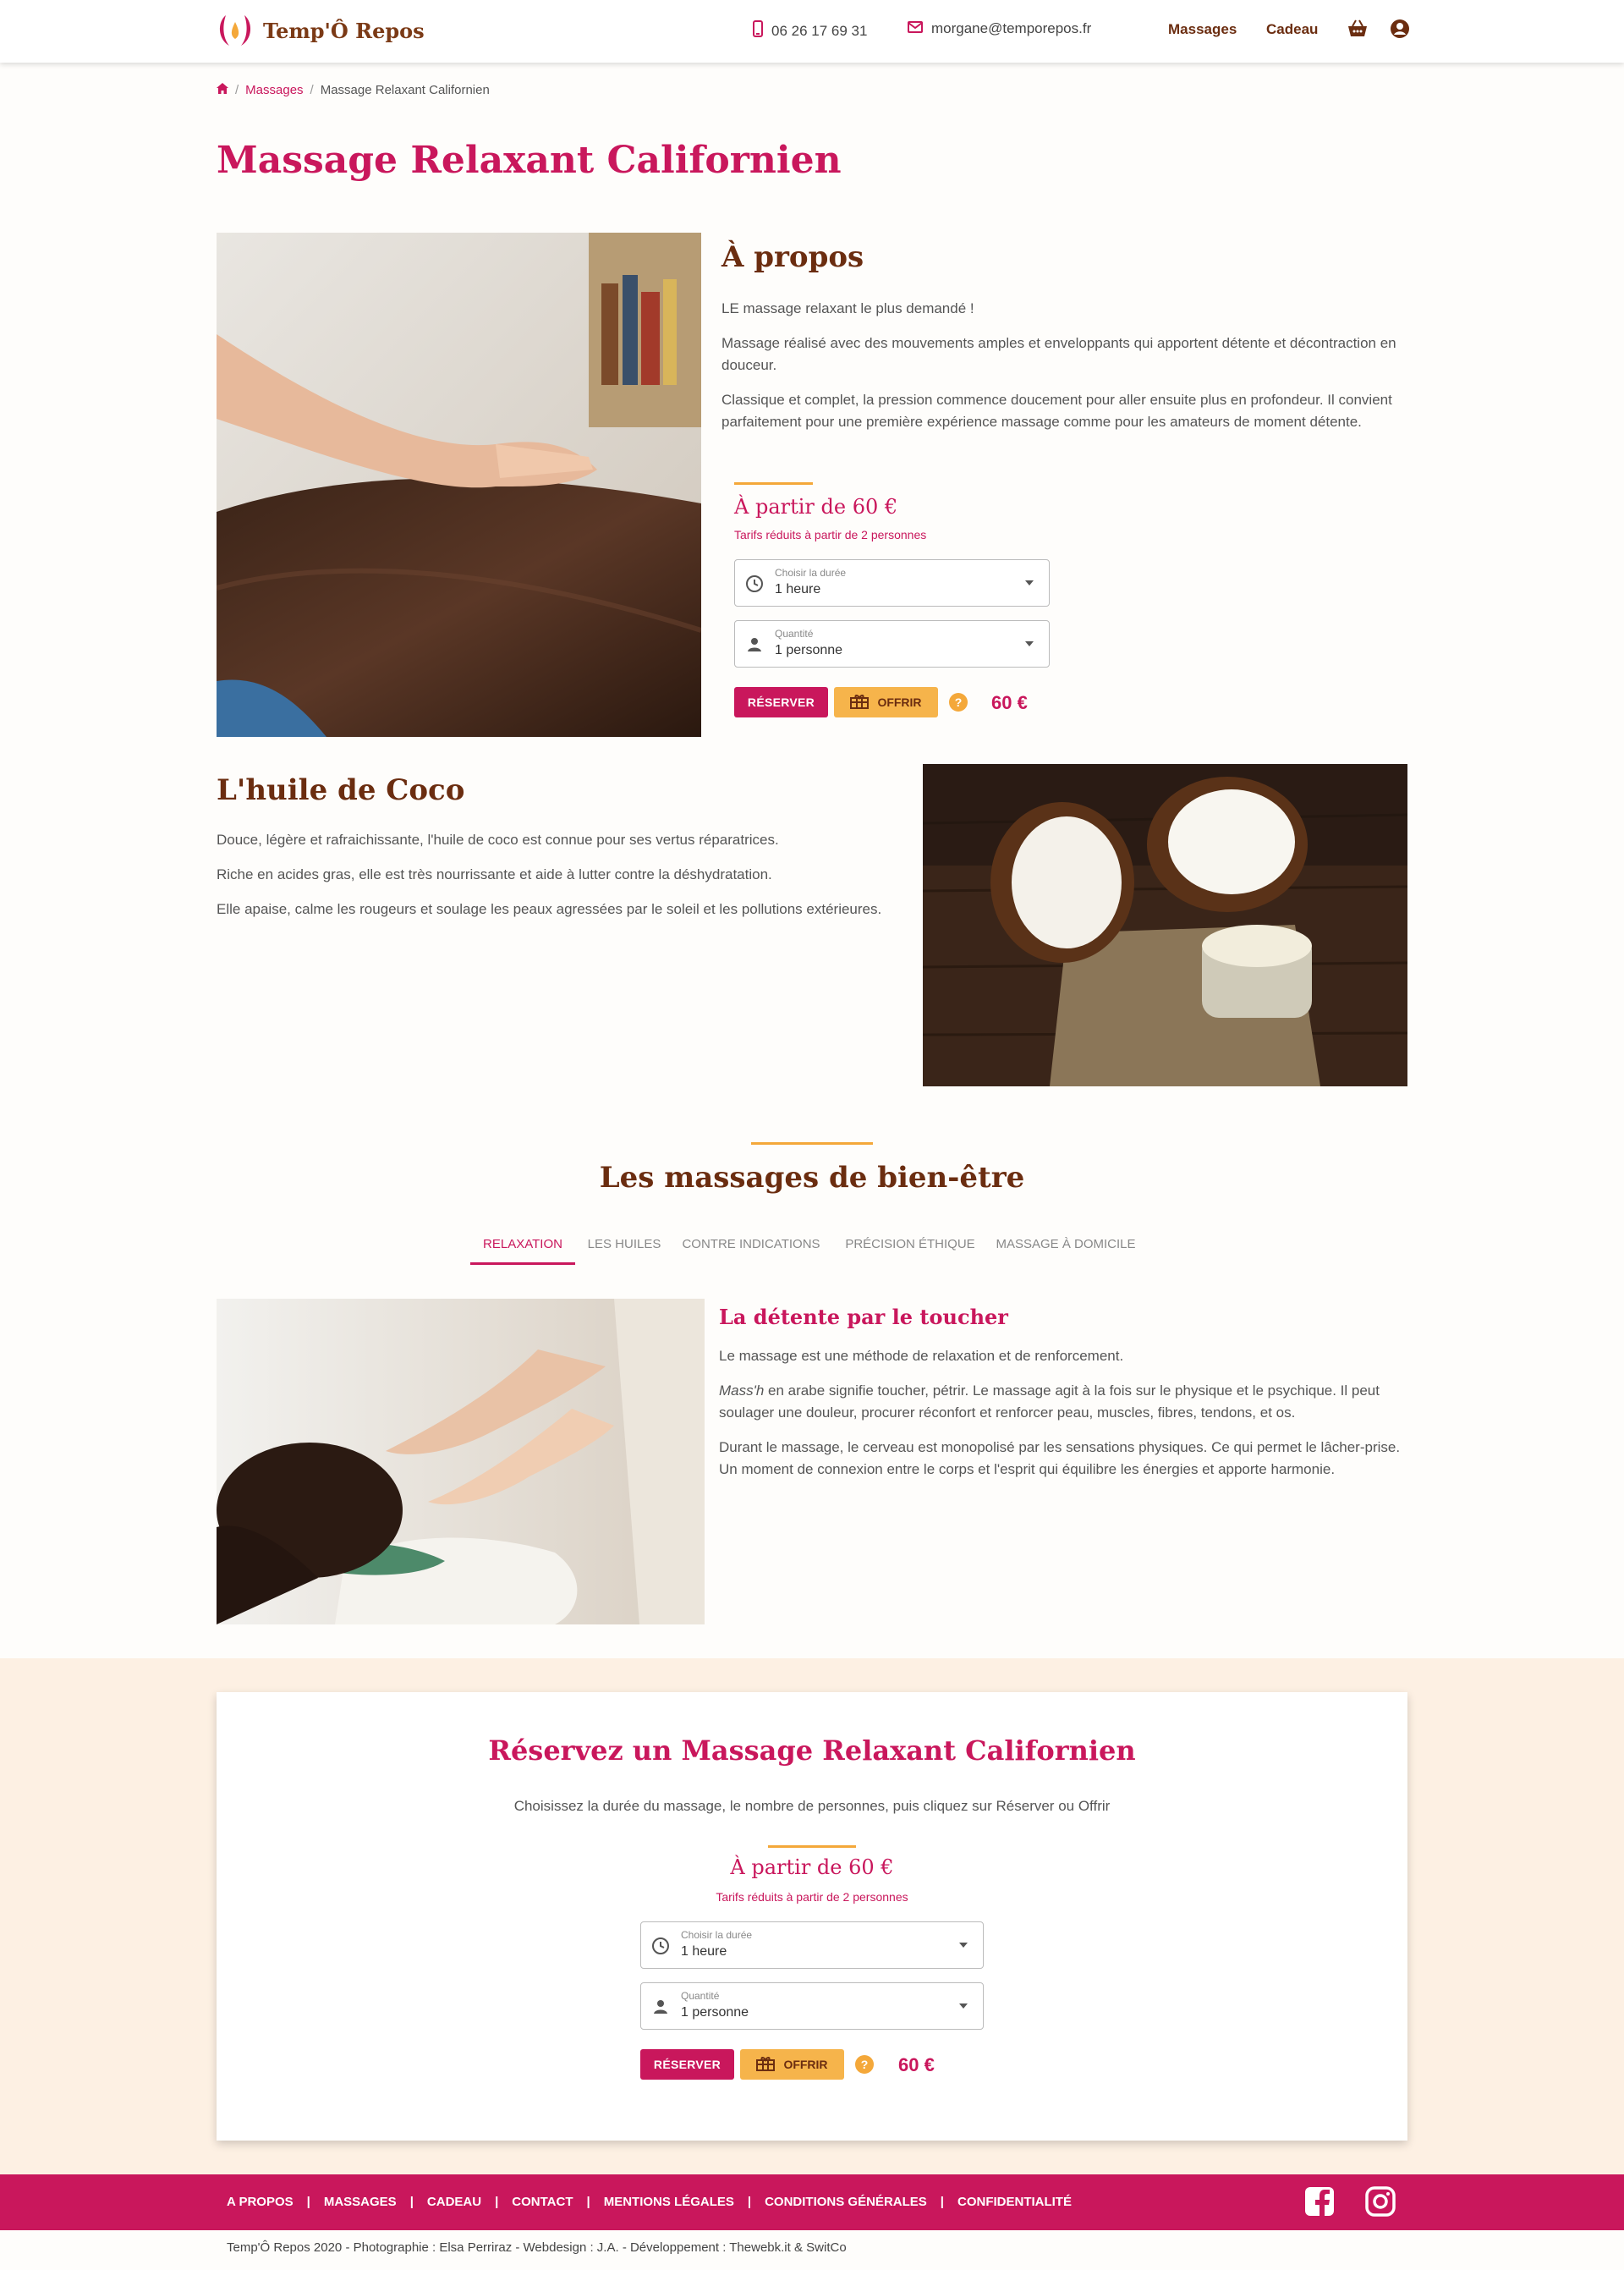 The image size is (1624, 2270). Describe the element at coordinates (459, 485) in the screenshot. I see `massage-back-photo` at that location.